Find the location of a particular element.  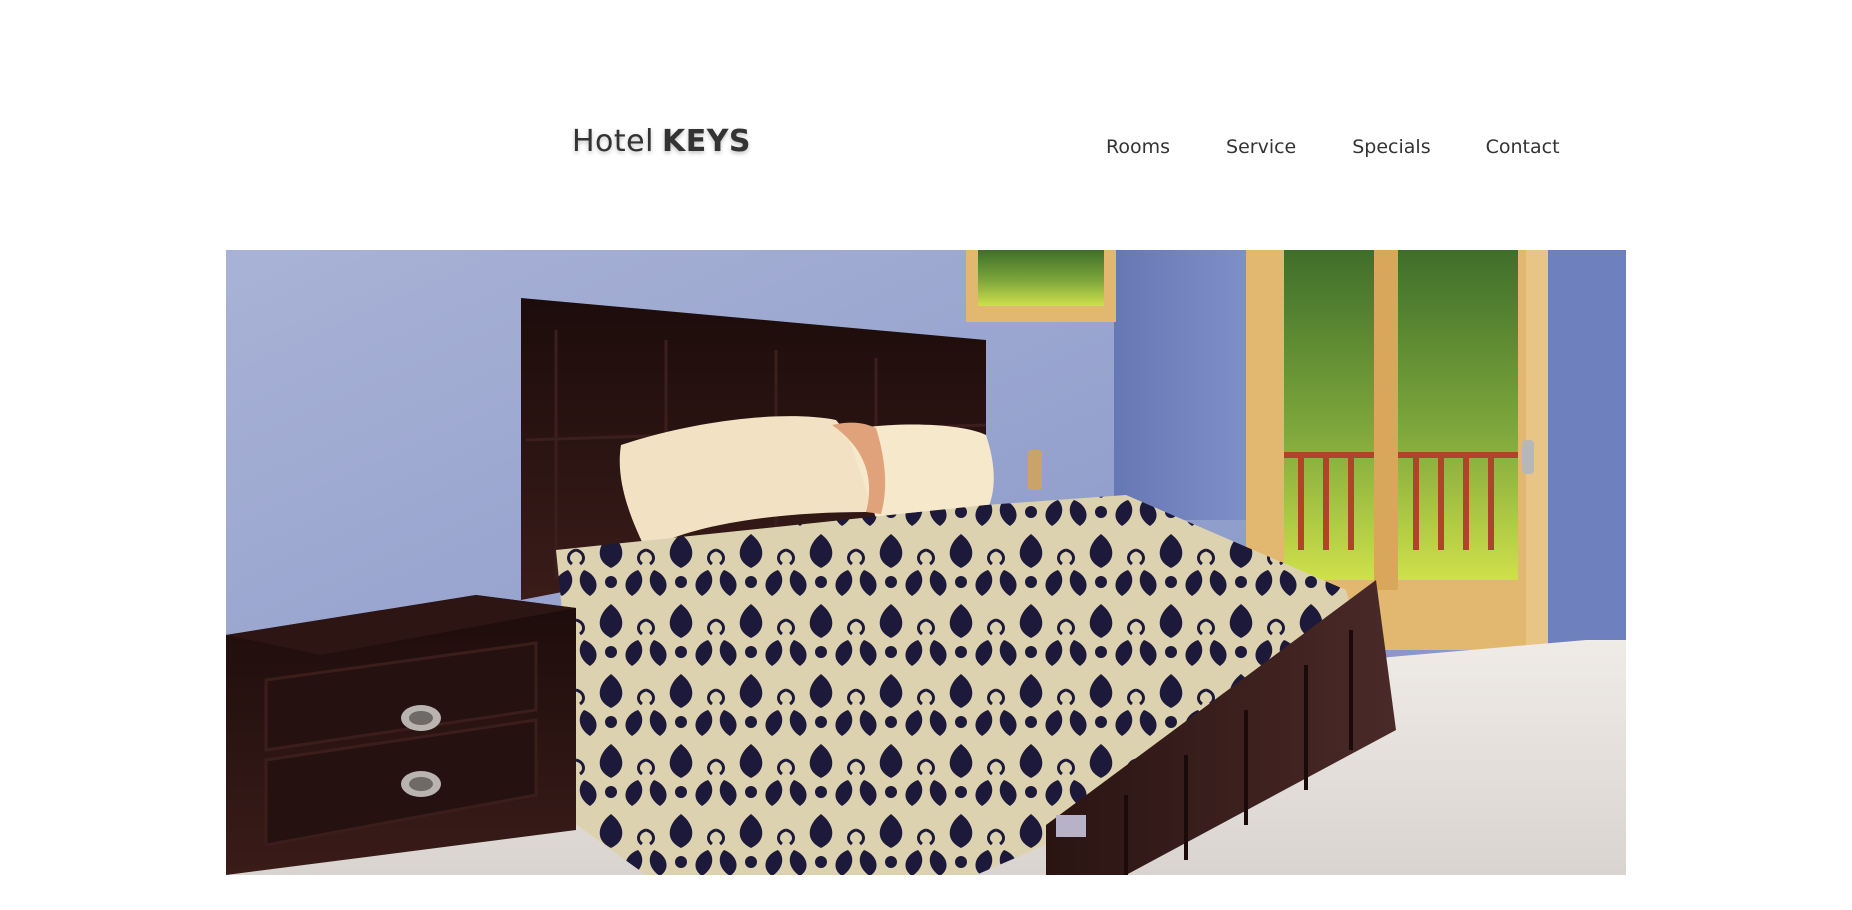

site-logo: Hotel KEYS is located at coordinates (661, 142).